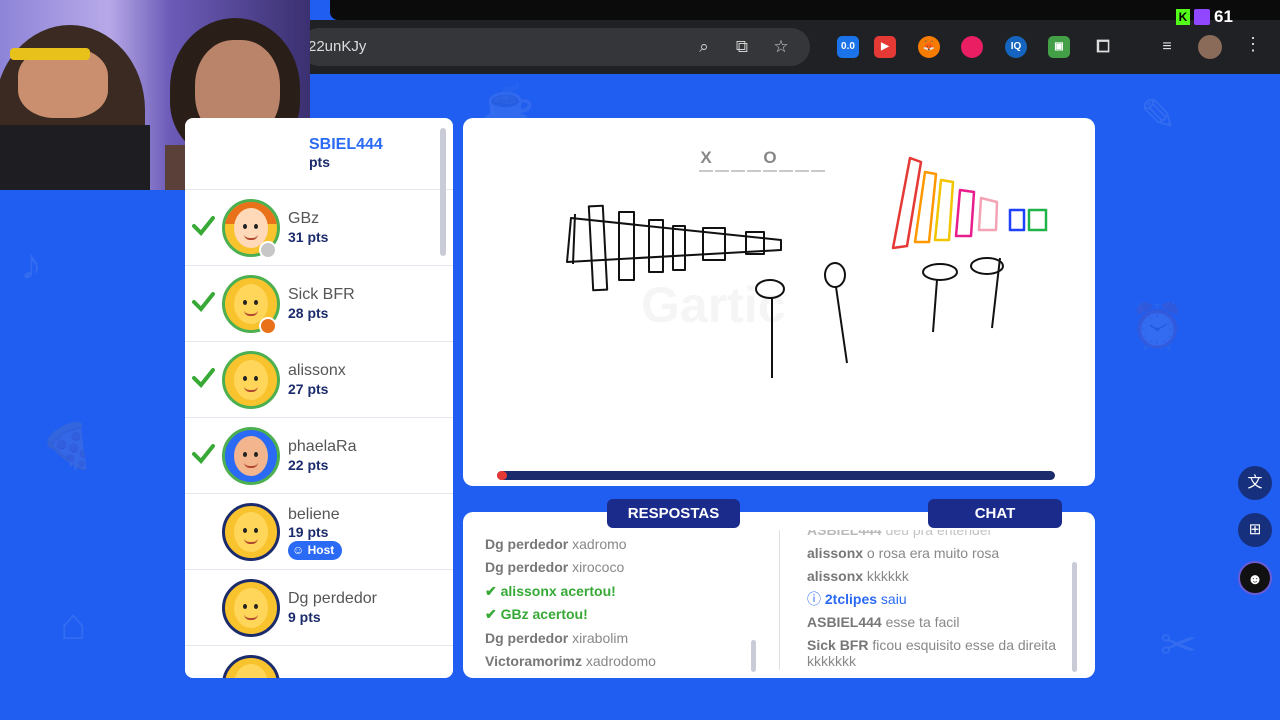 The width and height of the screenshot is (1280, 720). I want to click on metamask-fox-icon: 🦊, so click(929, 47).